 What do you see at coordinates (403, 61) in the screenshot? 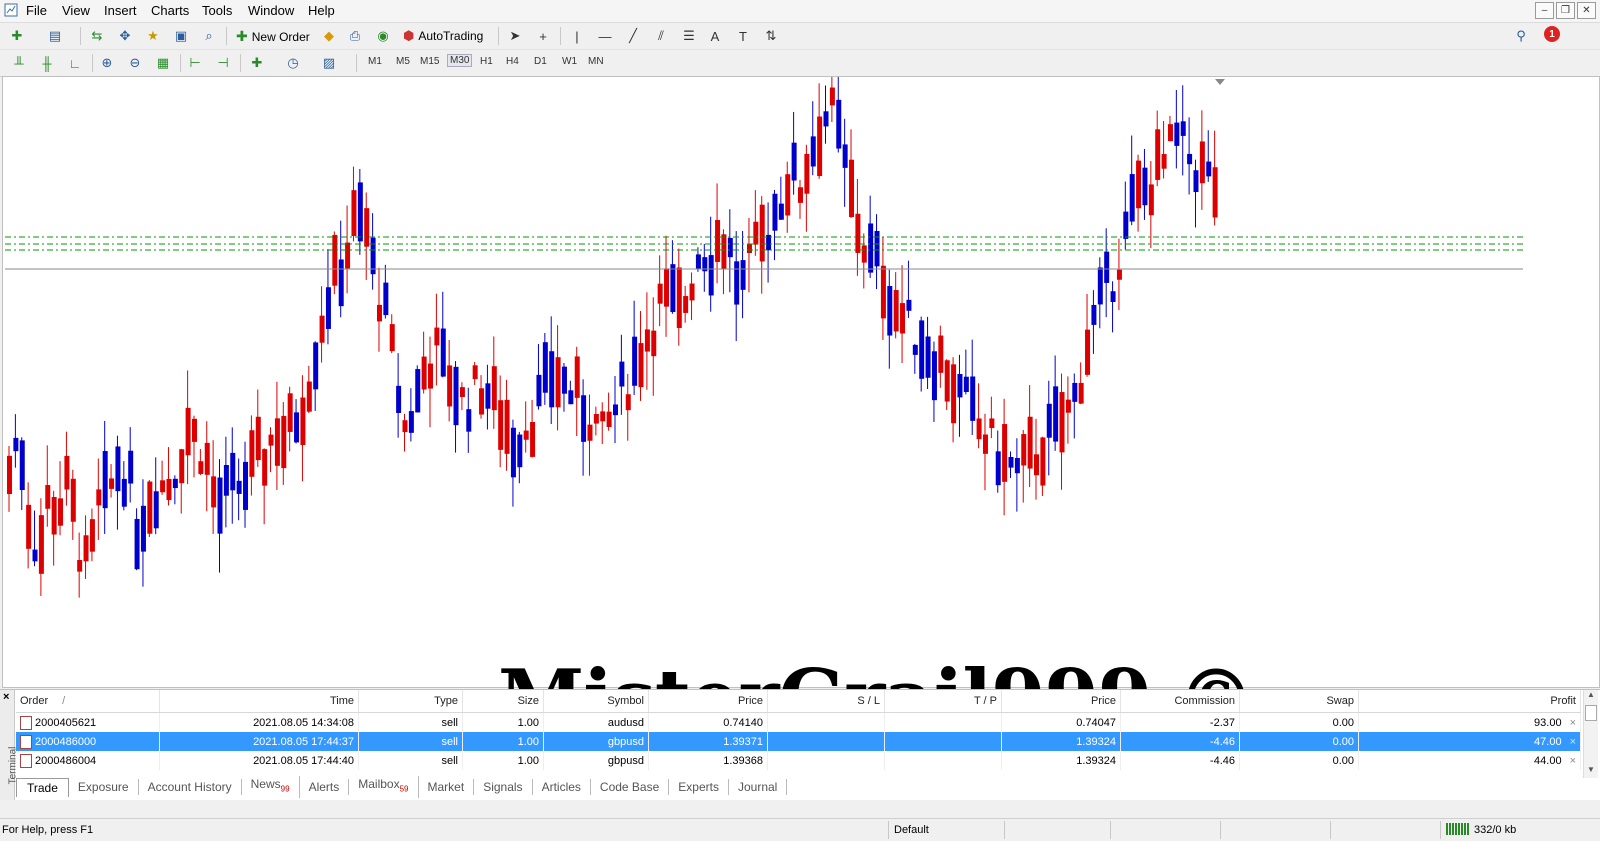
I see `timeframe-m5: M5` at bounding box center [403, 61].